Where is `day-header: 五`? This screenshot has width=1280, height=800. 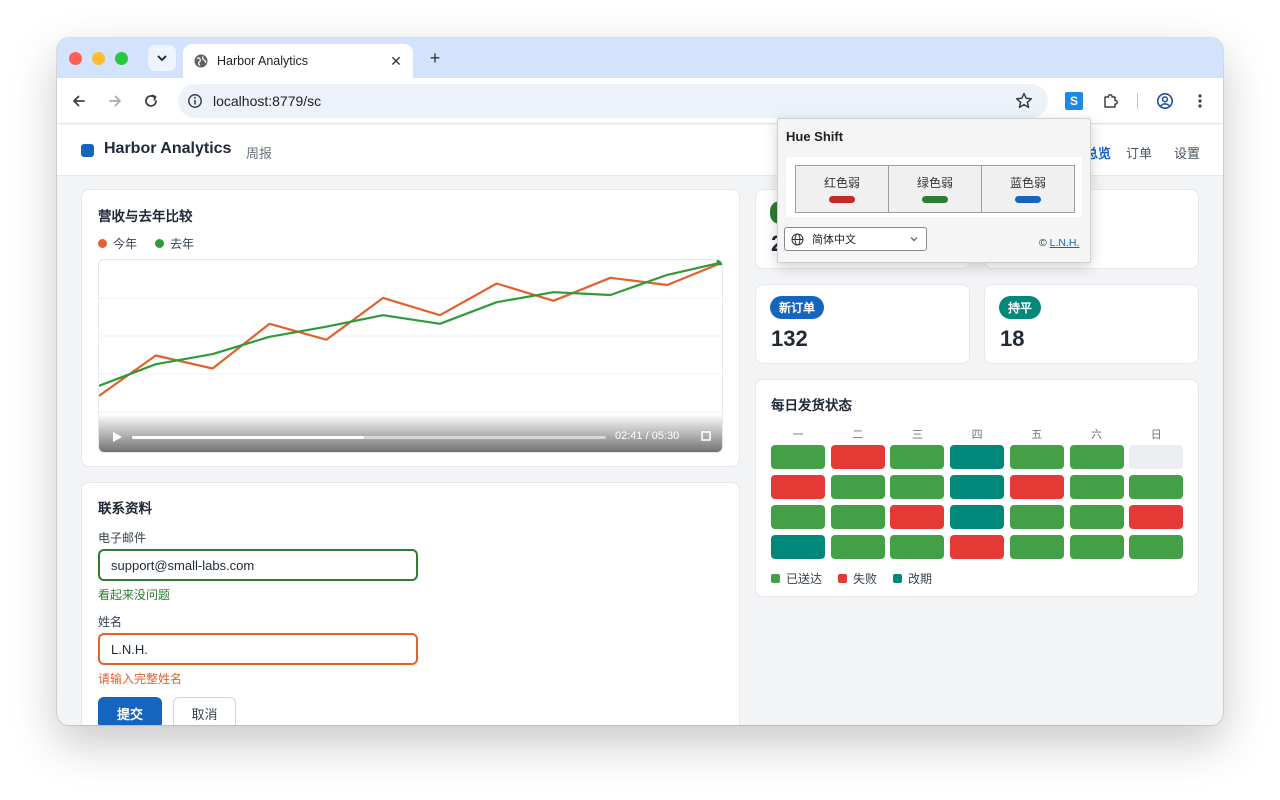 day-header: 五 is located at coordinates (1037, 435).